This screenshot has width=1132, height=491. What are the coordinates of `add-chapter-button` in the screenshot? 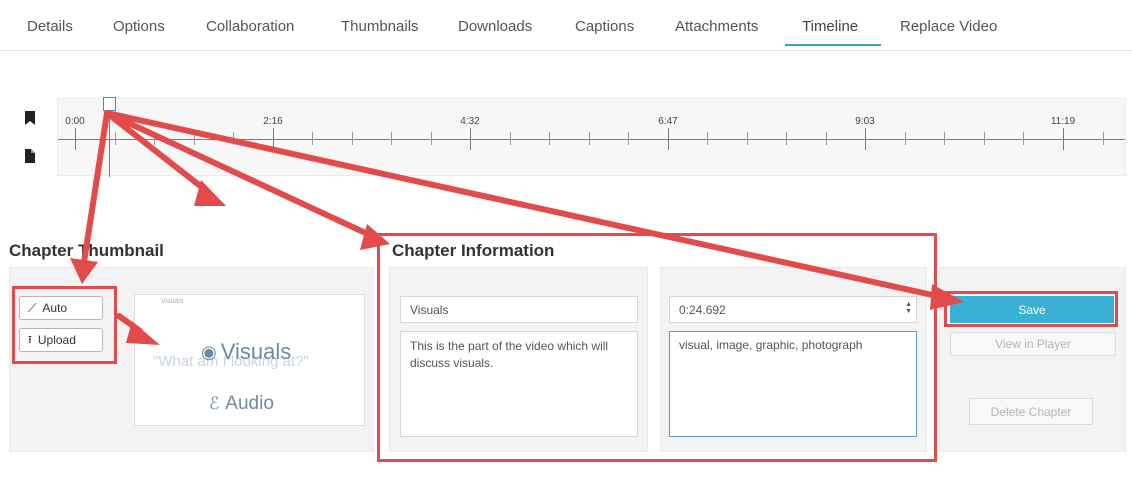 It's located at (30, 118).